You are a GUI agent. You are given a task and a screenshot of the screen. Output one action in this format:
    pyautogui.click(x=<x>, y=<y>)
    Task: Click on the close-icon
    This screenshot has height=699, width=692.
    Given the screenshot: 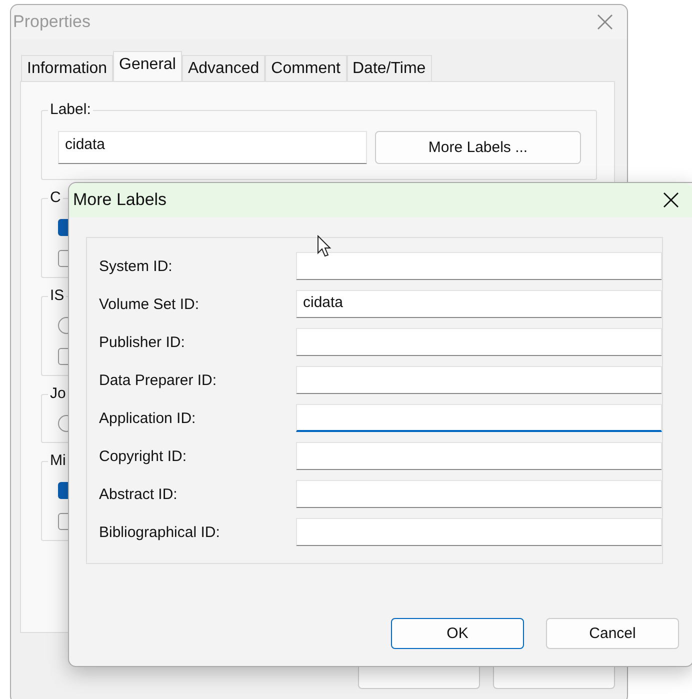 What is the action you would take?
    pyautogui.click(x=671, y=200)
    